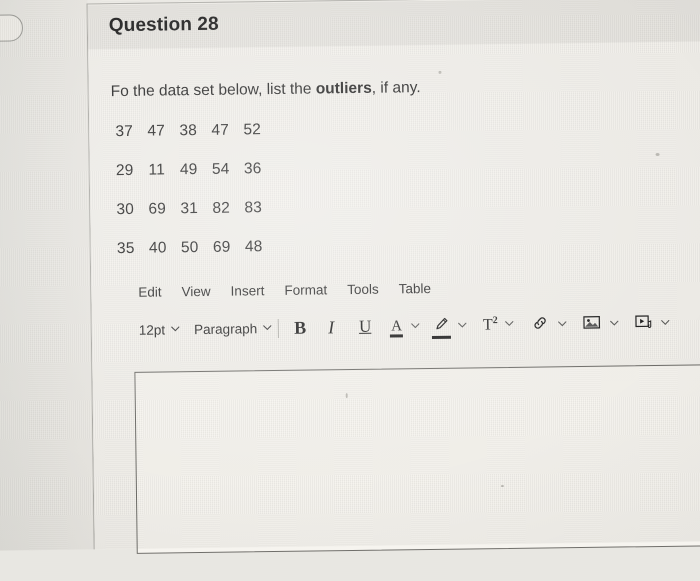  Describe the element at coordinates (278, 327) in the screenshot. I see `toolbar-divider` at that location.